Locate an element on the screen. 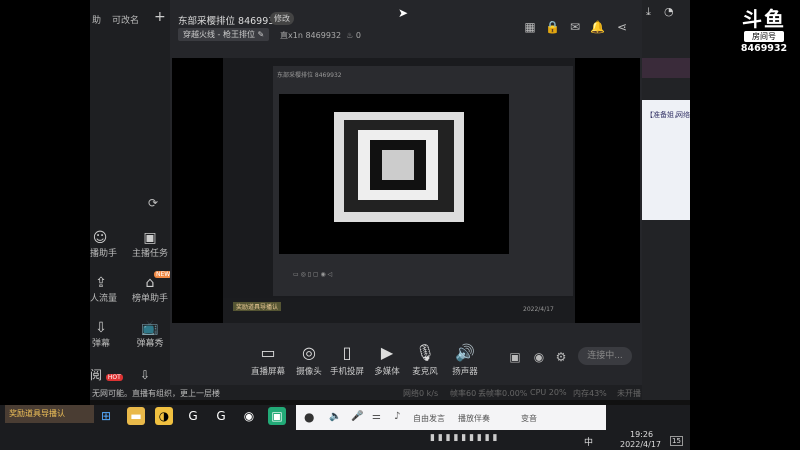 This screenshot has width=800, height=450. room-stat-label: 直x1n is located at coordinates (291, 35).